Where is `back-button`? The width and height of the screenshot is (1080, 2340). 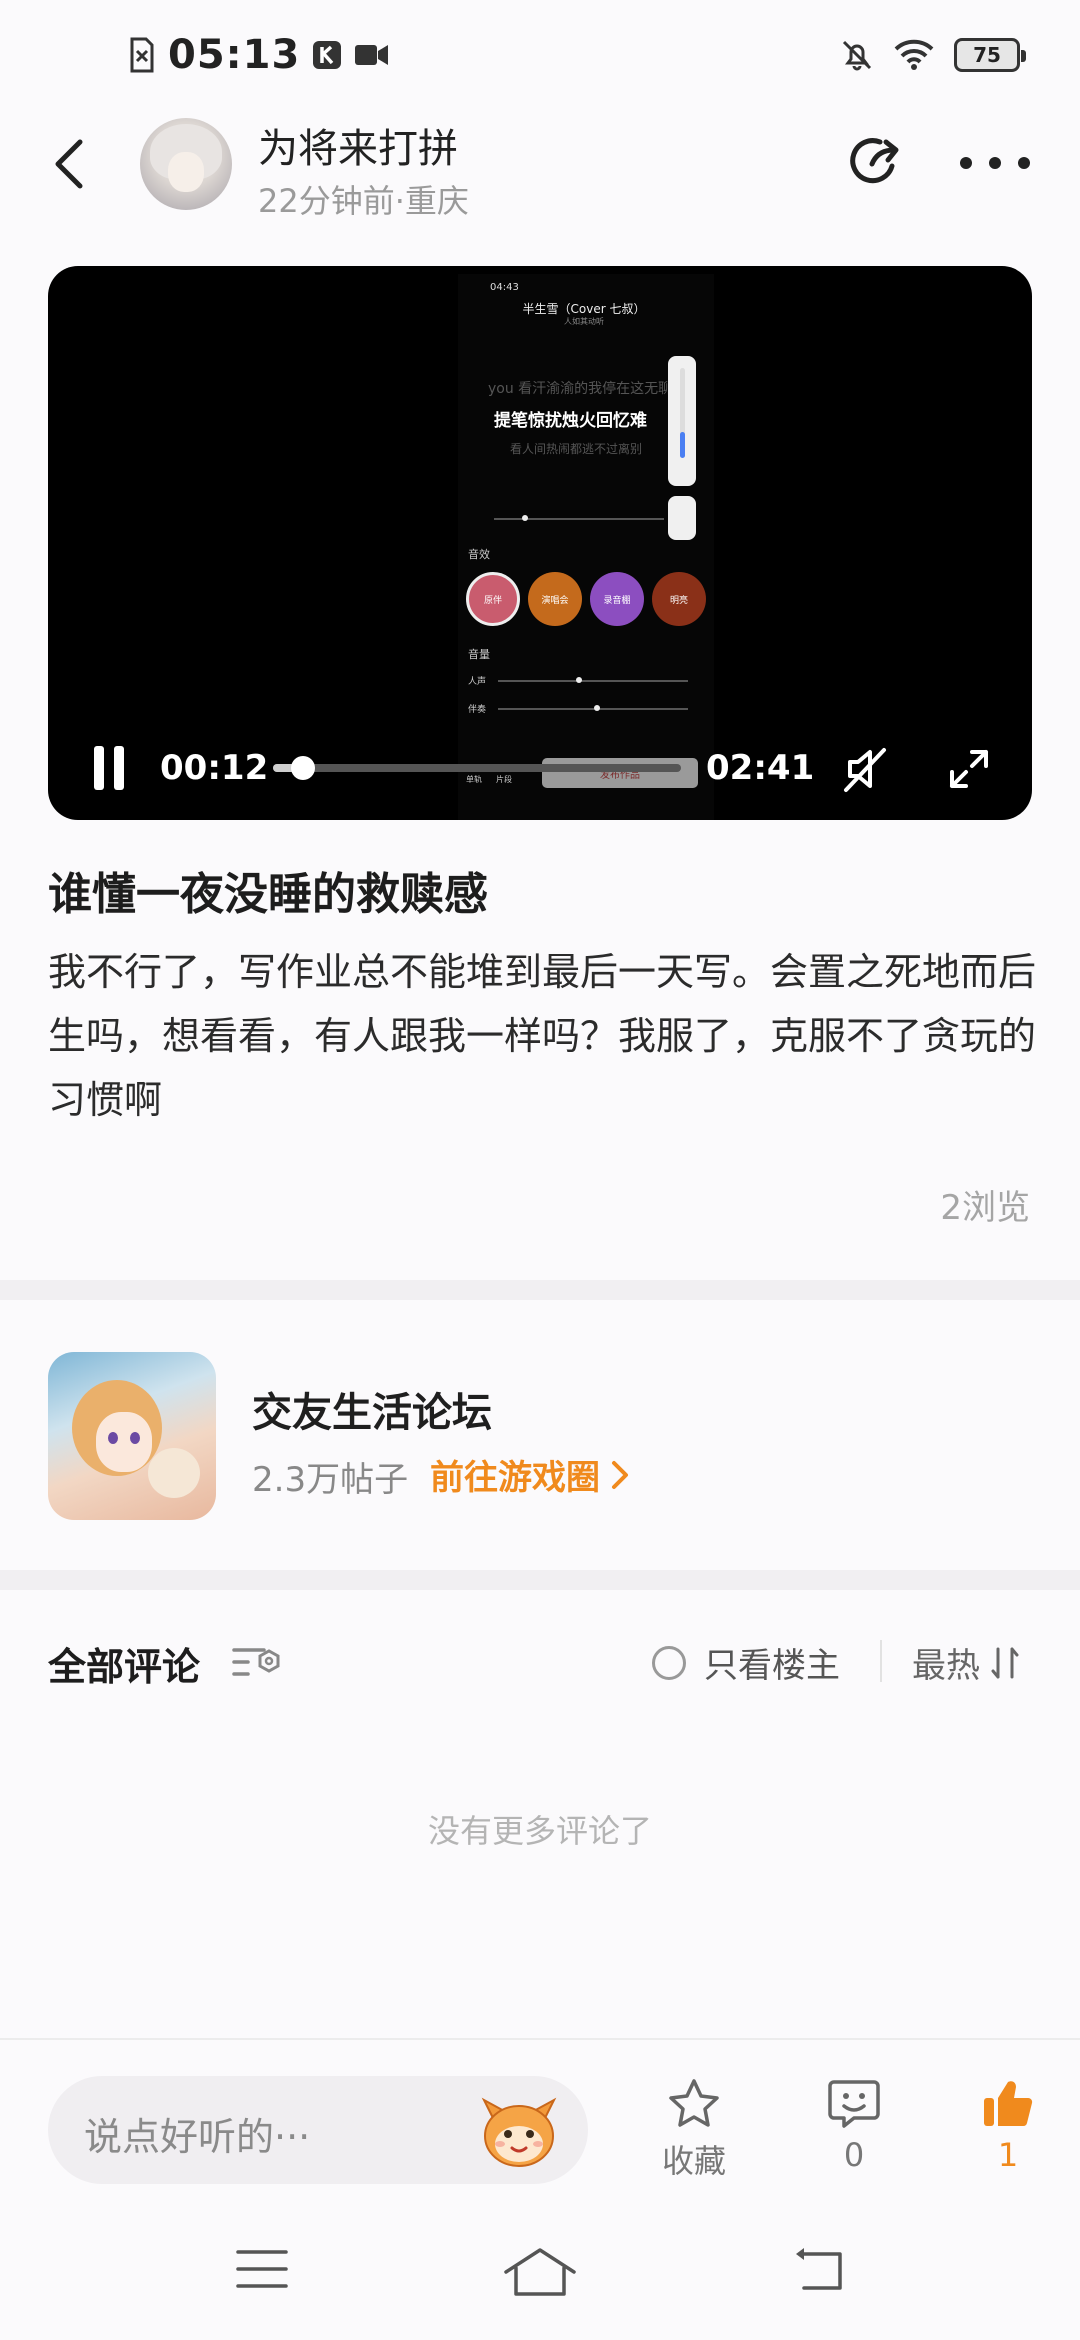
back-button is located at coordinates (70, 164).